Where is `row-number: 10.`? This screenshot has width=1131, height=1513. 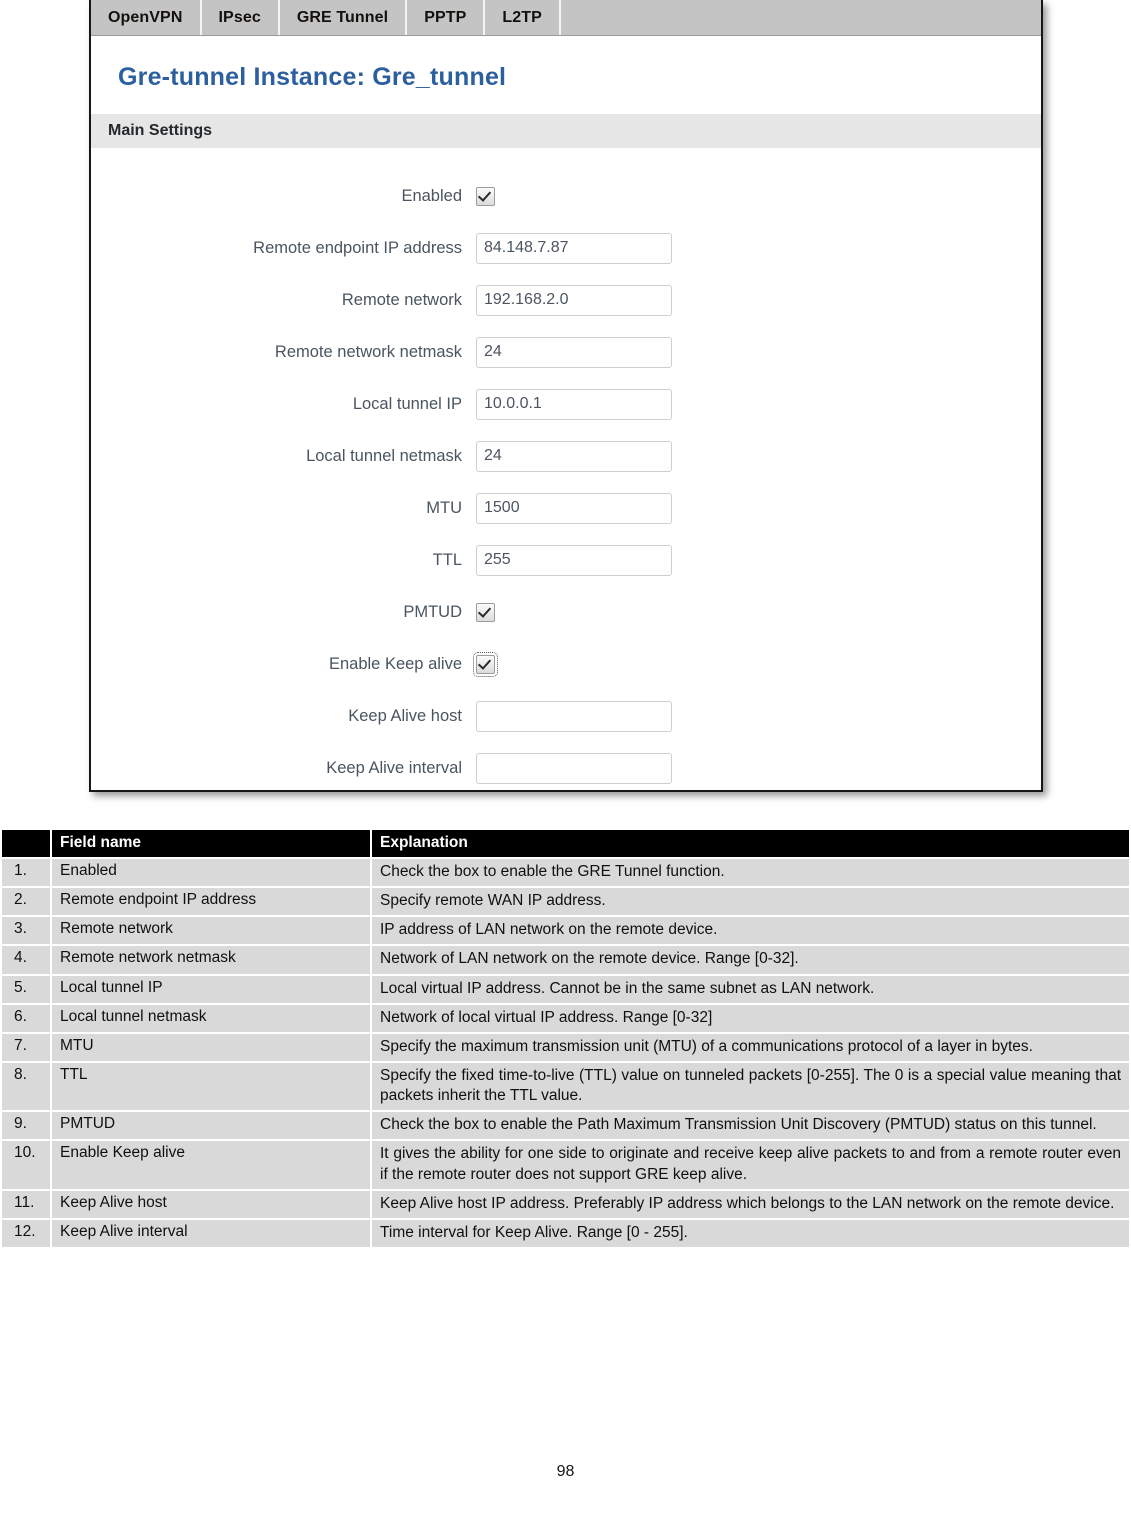 row-number: 10. is located at coordinates (26, 1165).